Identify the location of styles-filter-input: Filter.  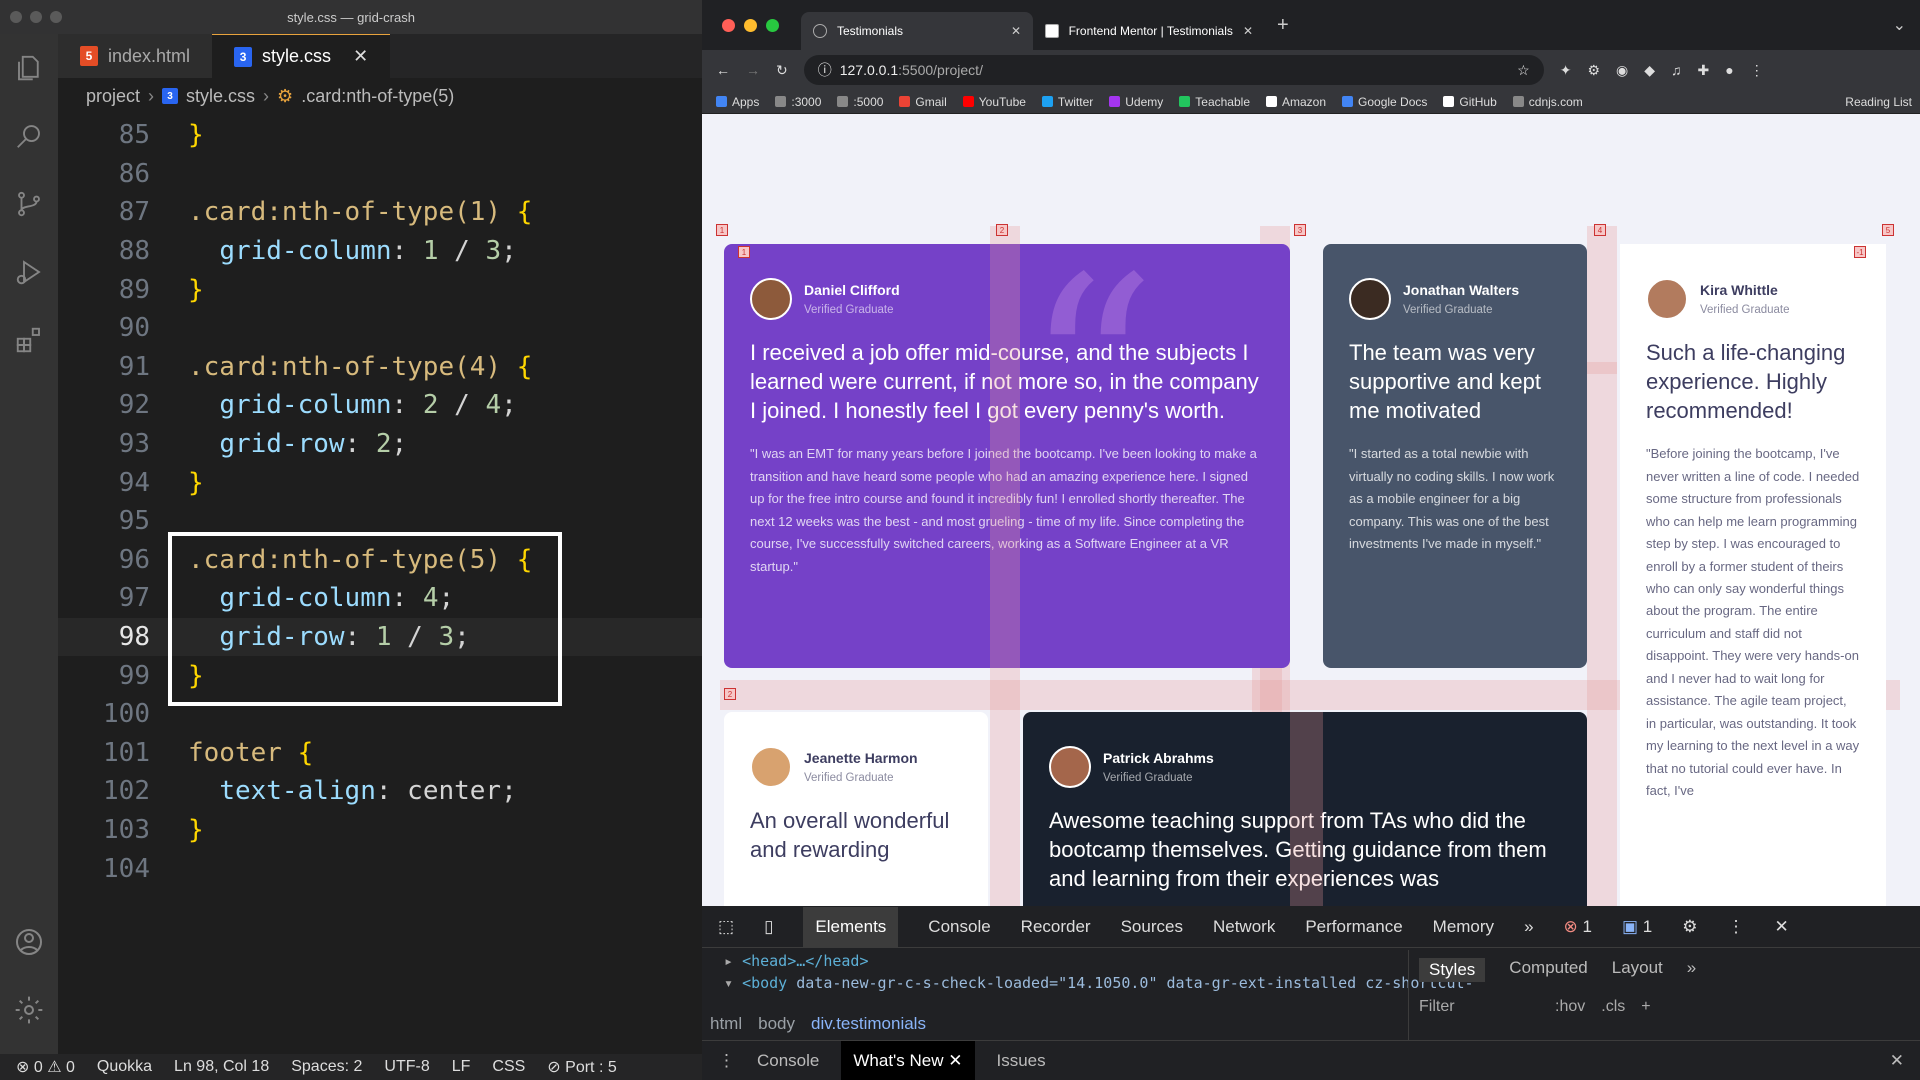
(1479, 1007).